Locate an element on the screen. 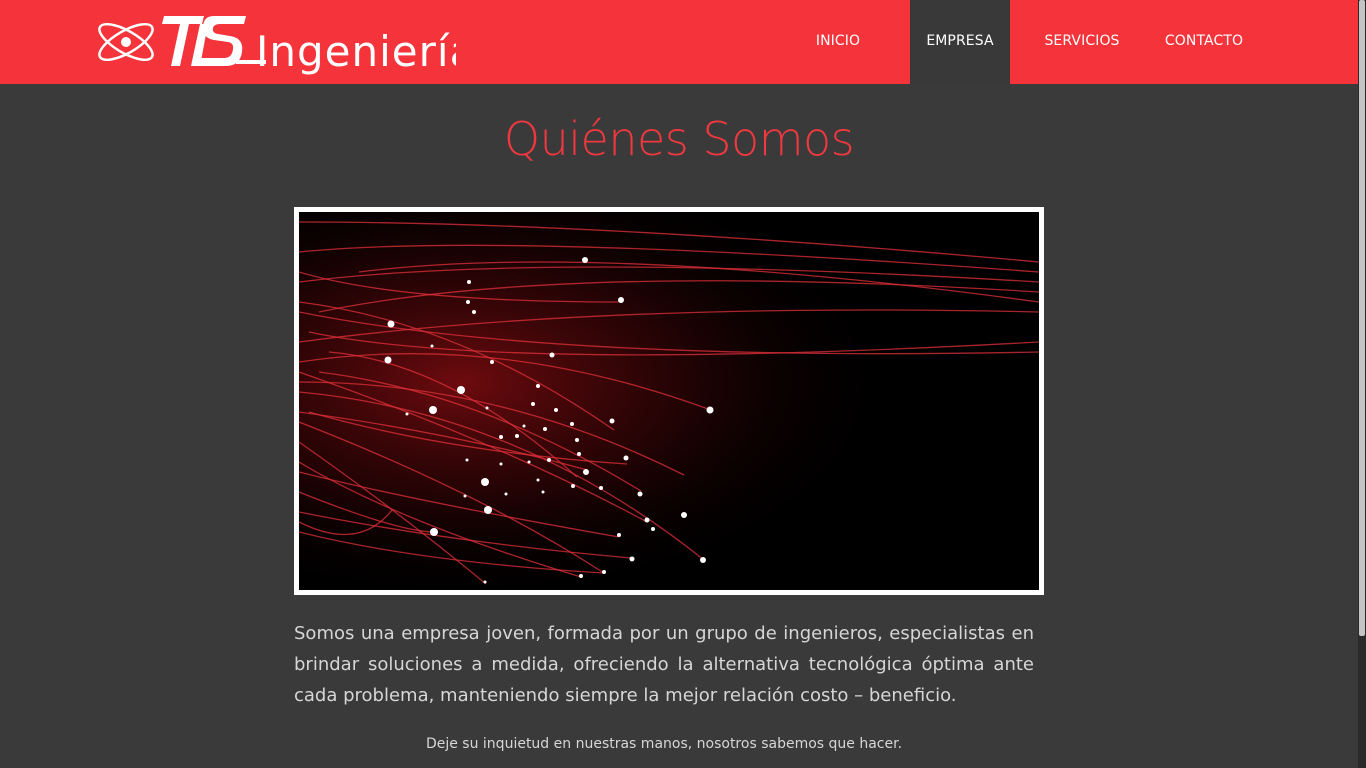 Image resolution: width=1366 pixels, height=768 pixels. page-title: Quiénes Somos is located at coordinates (679, 139).